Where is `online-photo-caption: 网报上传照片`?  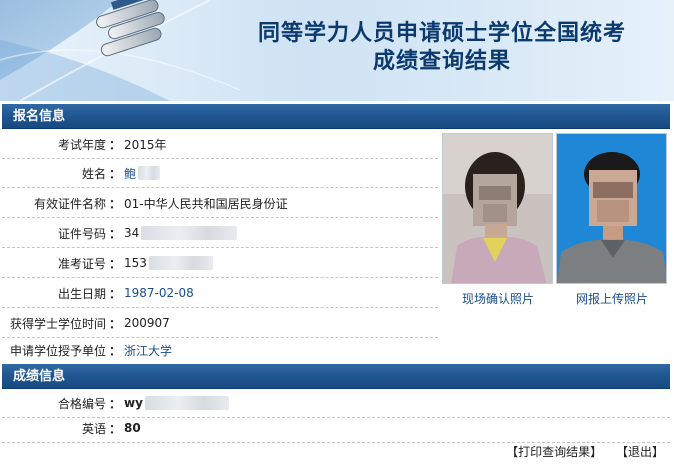 online-photo-caption: 网报上传照片 is located at coordinates (611, 299).